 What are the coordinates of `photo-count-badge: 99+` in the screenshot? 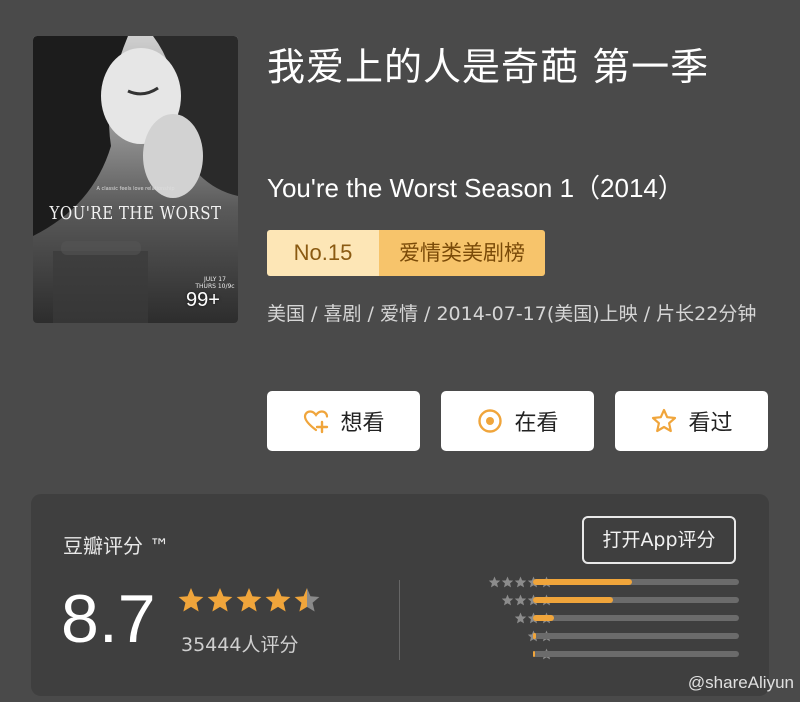 It's located at (203, 300).